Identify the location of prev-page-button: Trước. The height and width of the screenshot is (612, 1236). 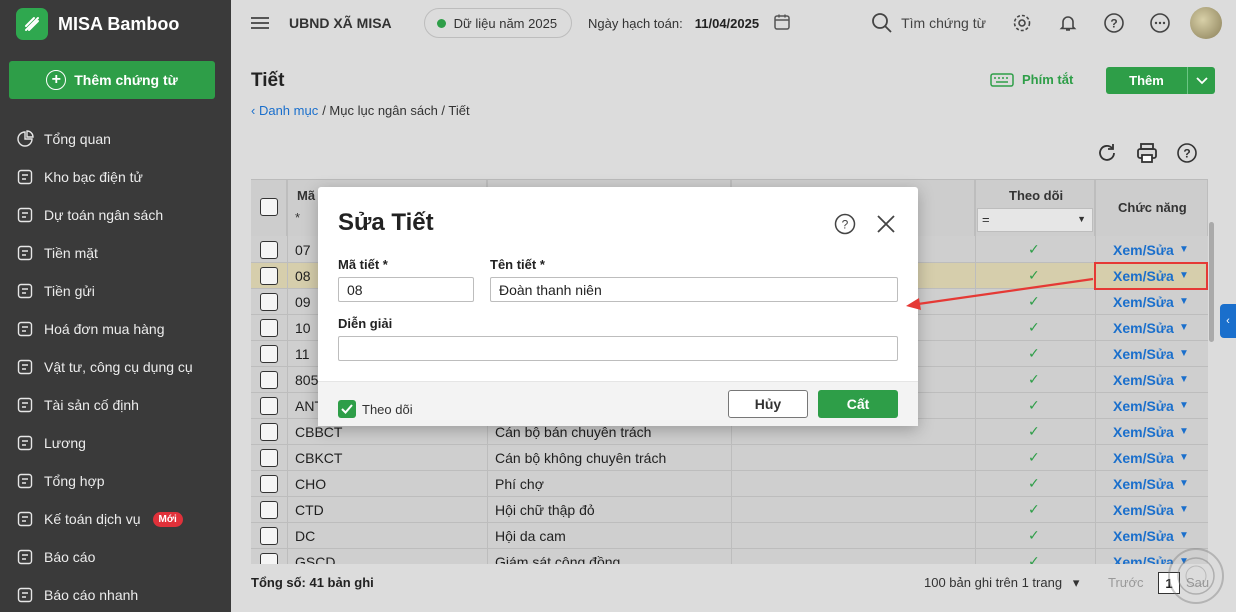
(1126, 582).